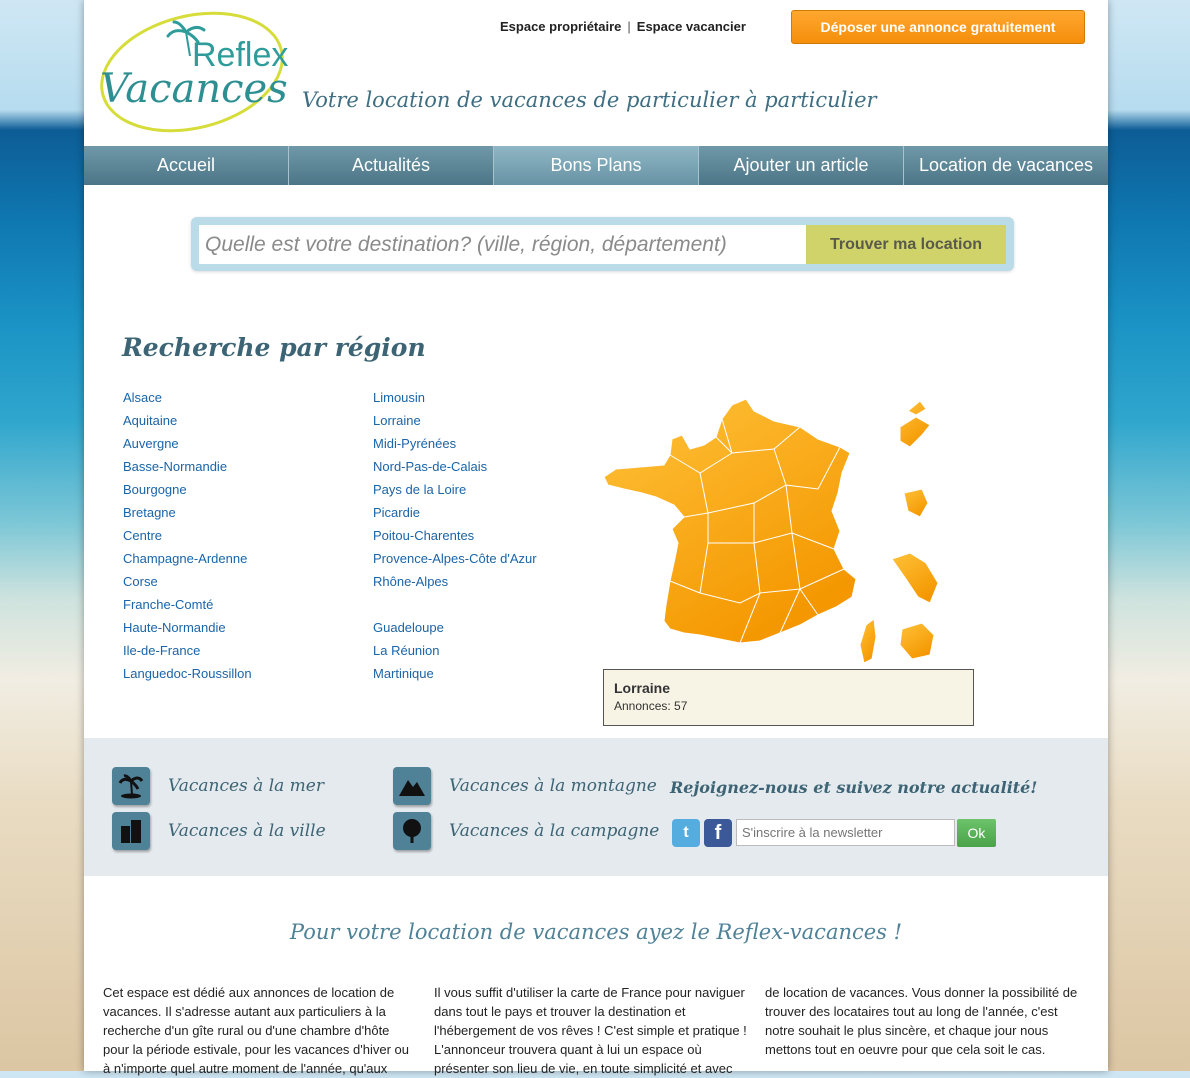 This screenshot has height=1078, width=1190. What do you see at coordinates (238, 514) in the screenshot?
I see `region-link-bretagne: Bretagne` at bounding box center [238, 514].